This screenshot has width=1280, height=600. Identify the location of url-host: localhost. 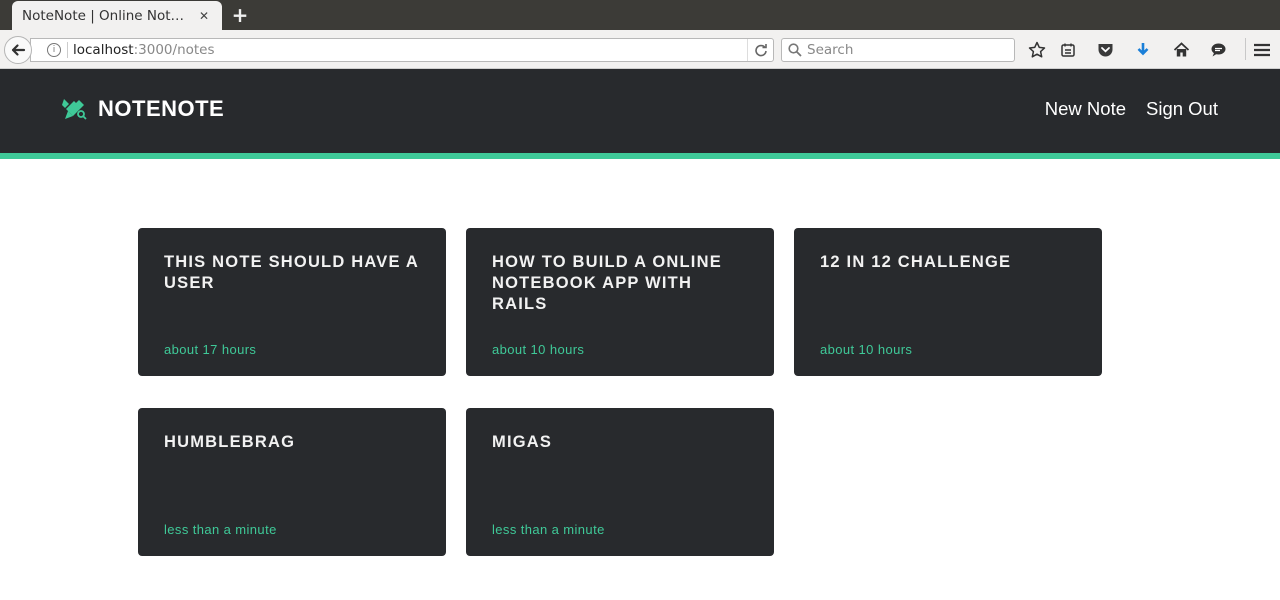
(103, 50).